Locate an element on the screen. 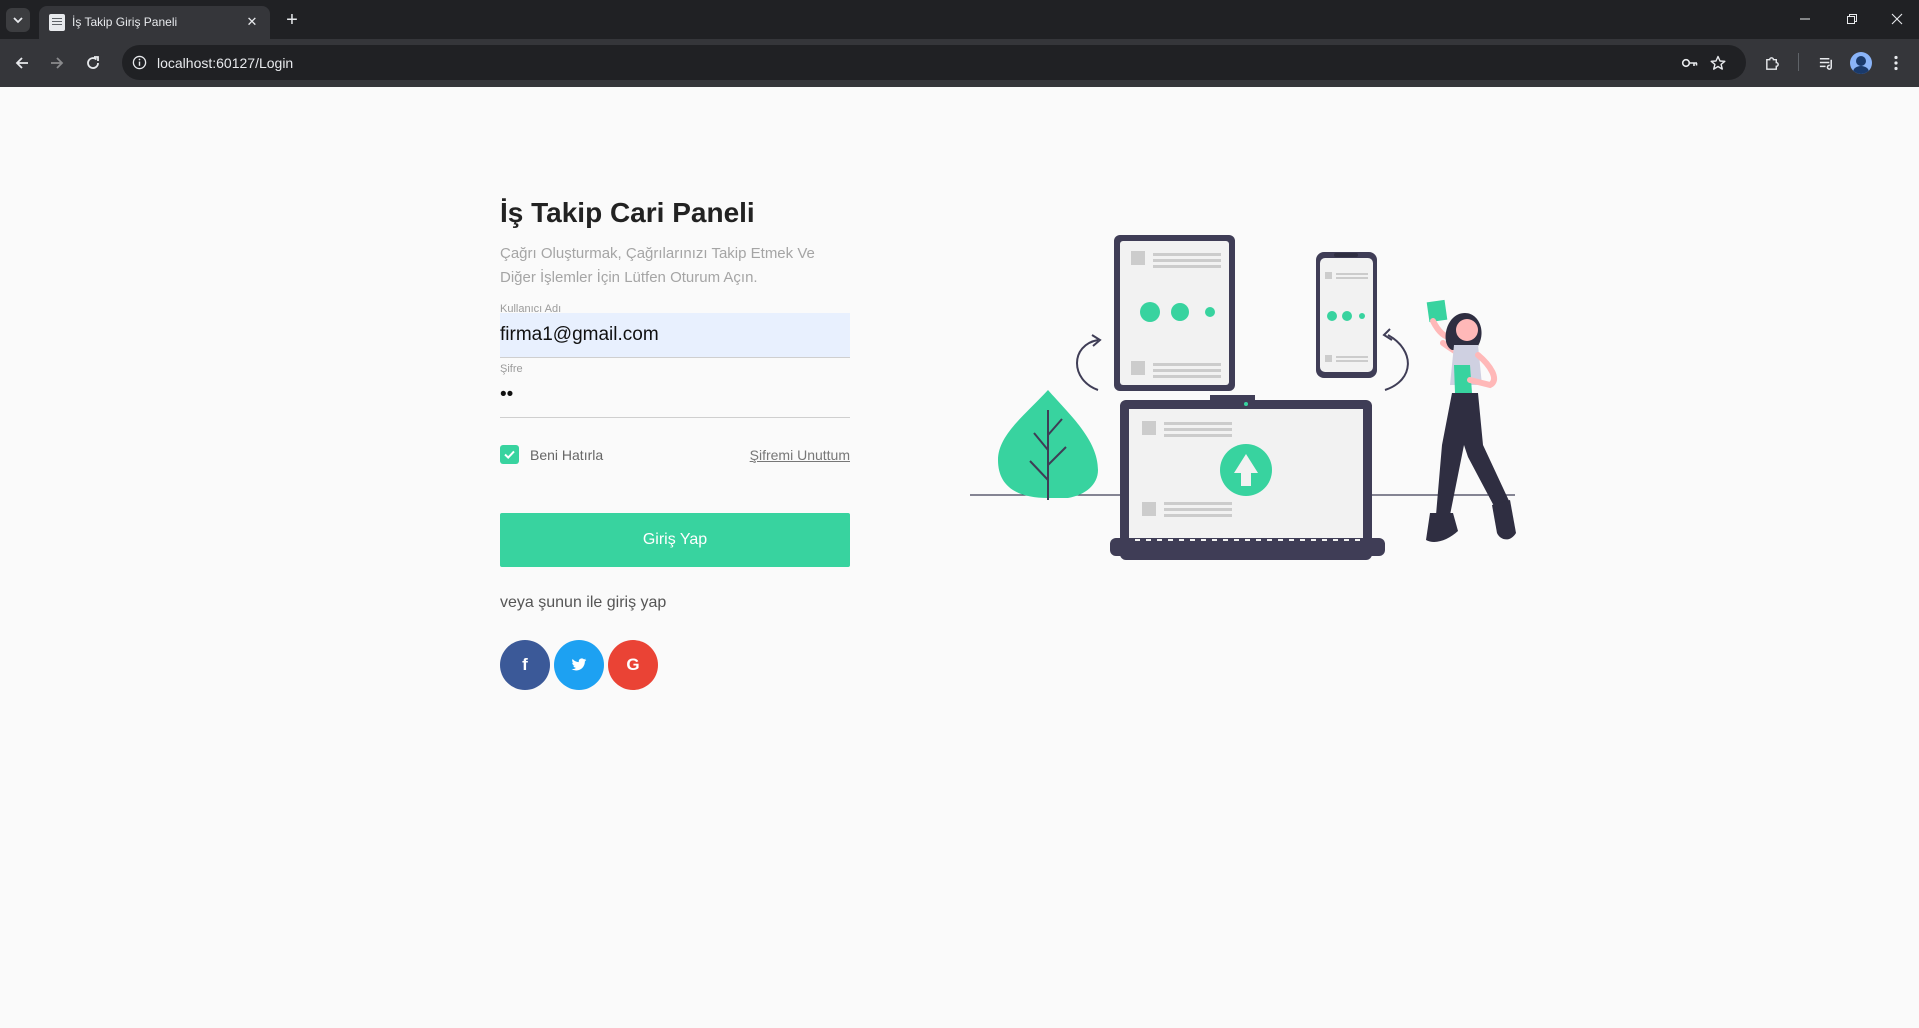  tab-title: İş Takip Giriş Paneli is located at coordinates (125, 22).